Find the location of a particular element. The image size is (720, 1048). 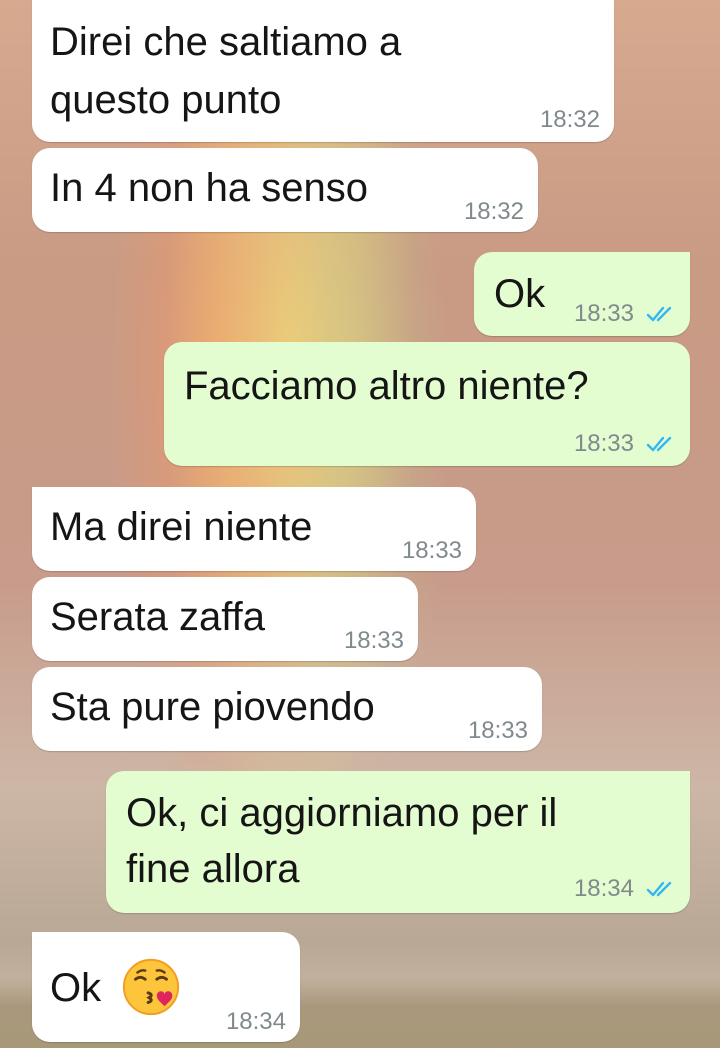

message-bubble-incoming: Serata zaffa 18:33 is located at coordinates (225, 619).